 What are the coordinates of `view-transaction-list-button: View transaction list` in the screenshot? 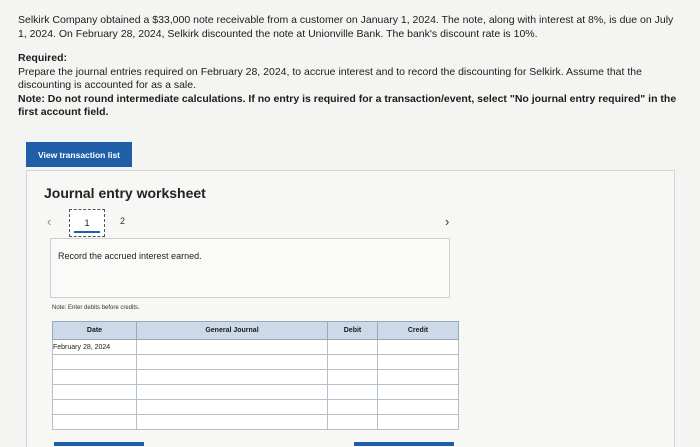 It's located at (79, 154).